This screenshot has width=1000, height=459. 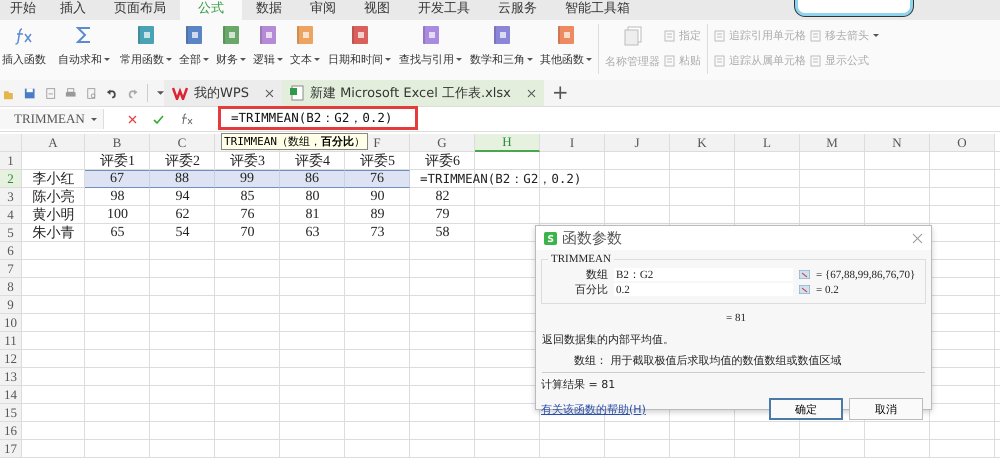 What do you see at coordinates (194, 47) in the screenshot?
I see `ribbon-button: 全部` at bounding box center [194, 47].